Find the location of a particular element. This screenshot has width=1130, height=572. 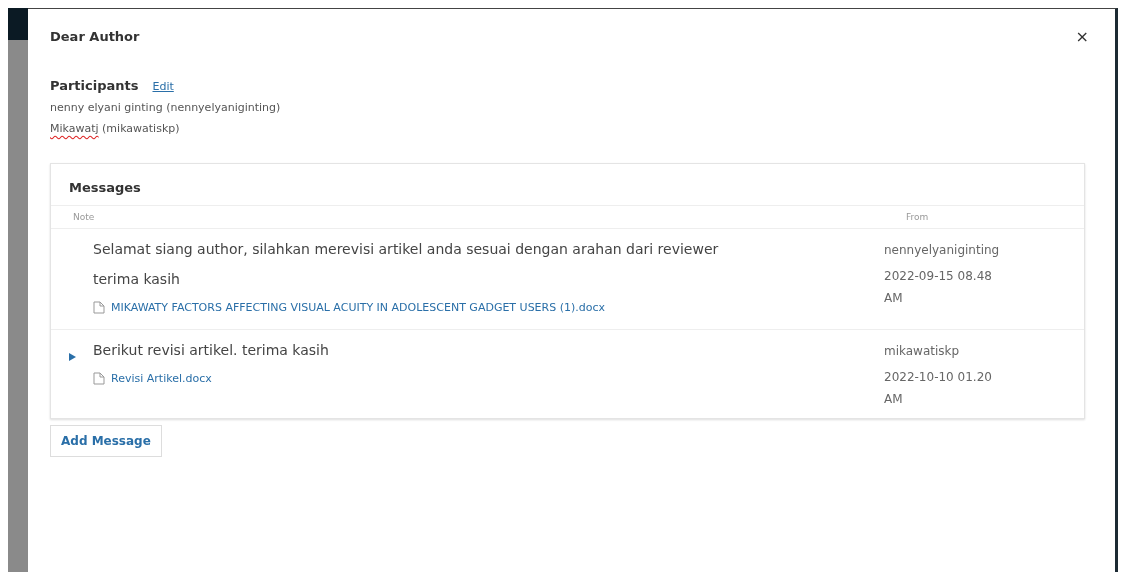

message-date: 2022-09-15 08.48 AM is located at coordinates (938, 287).